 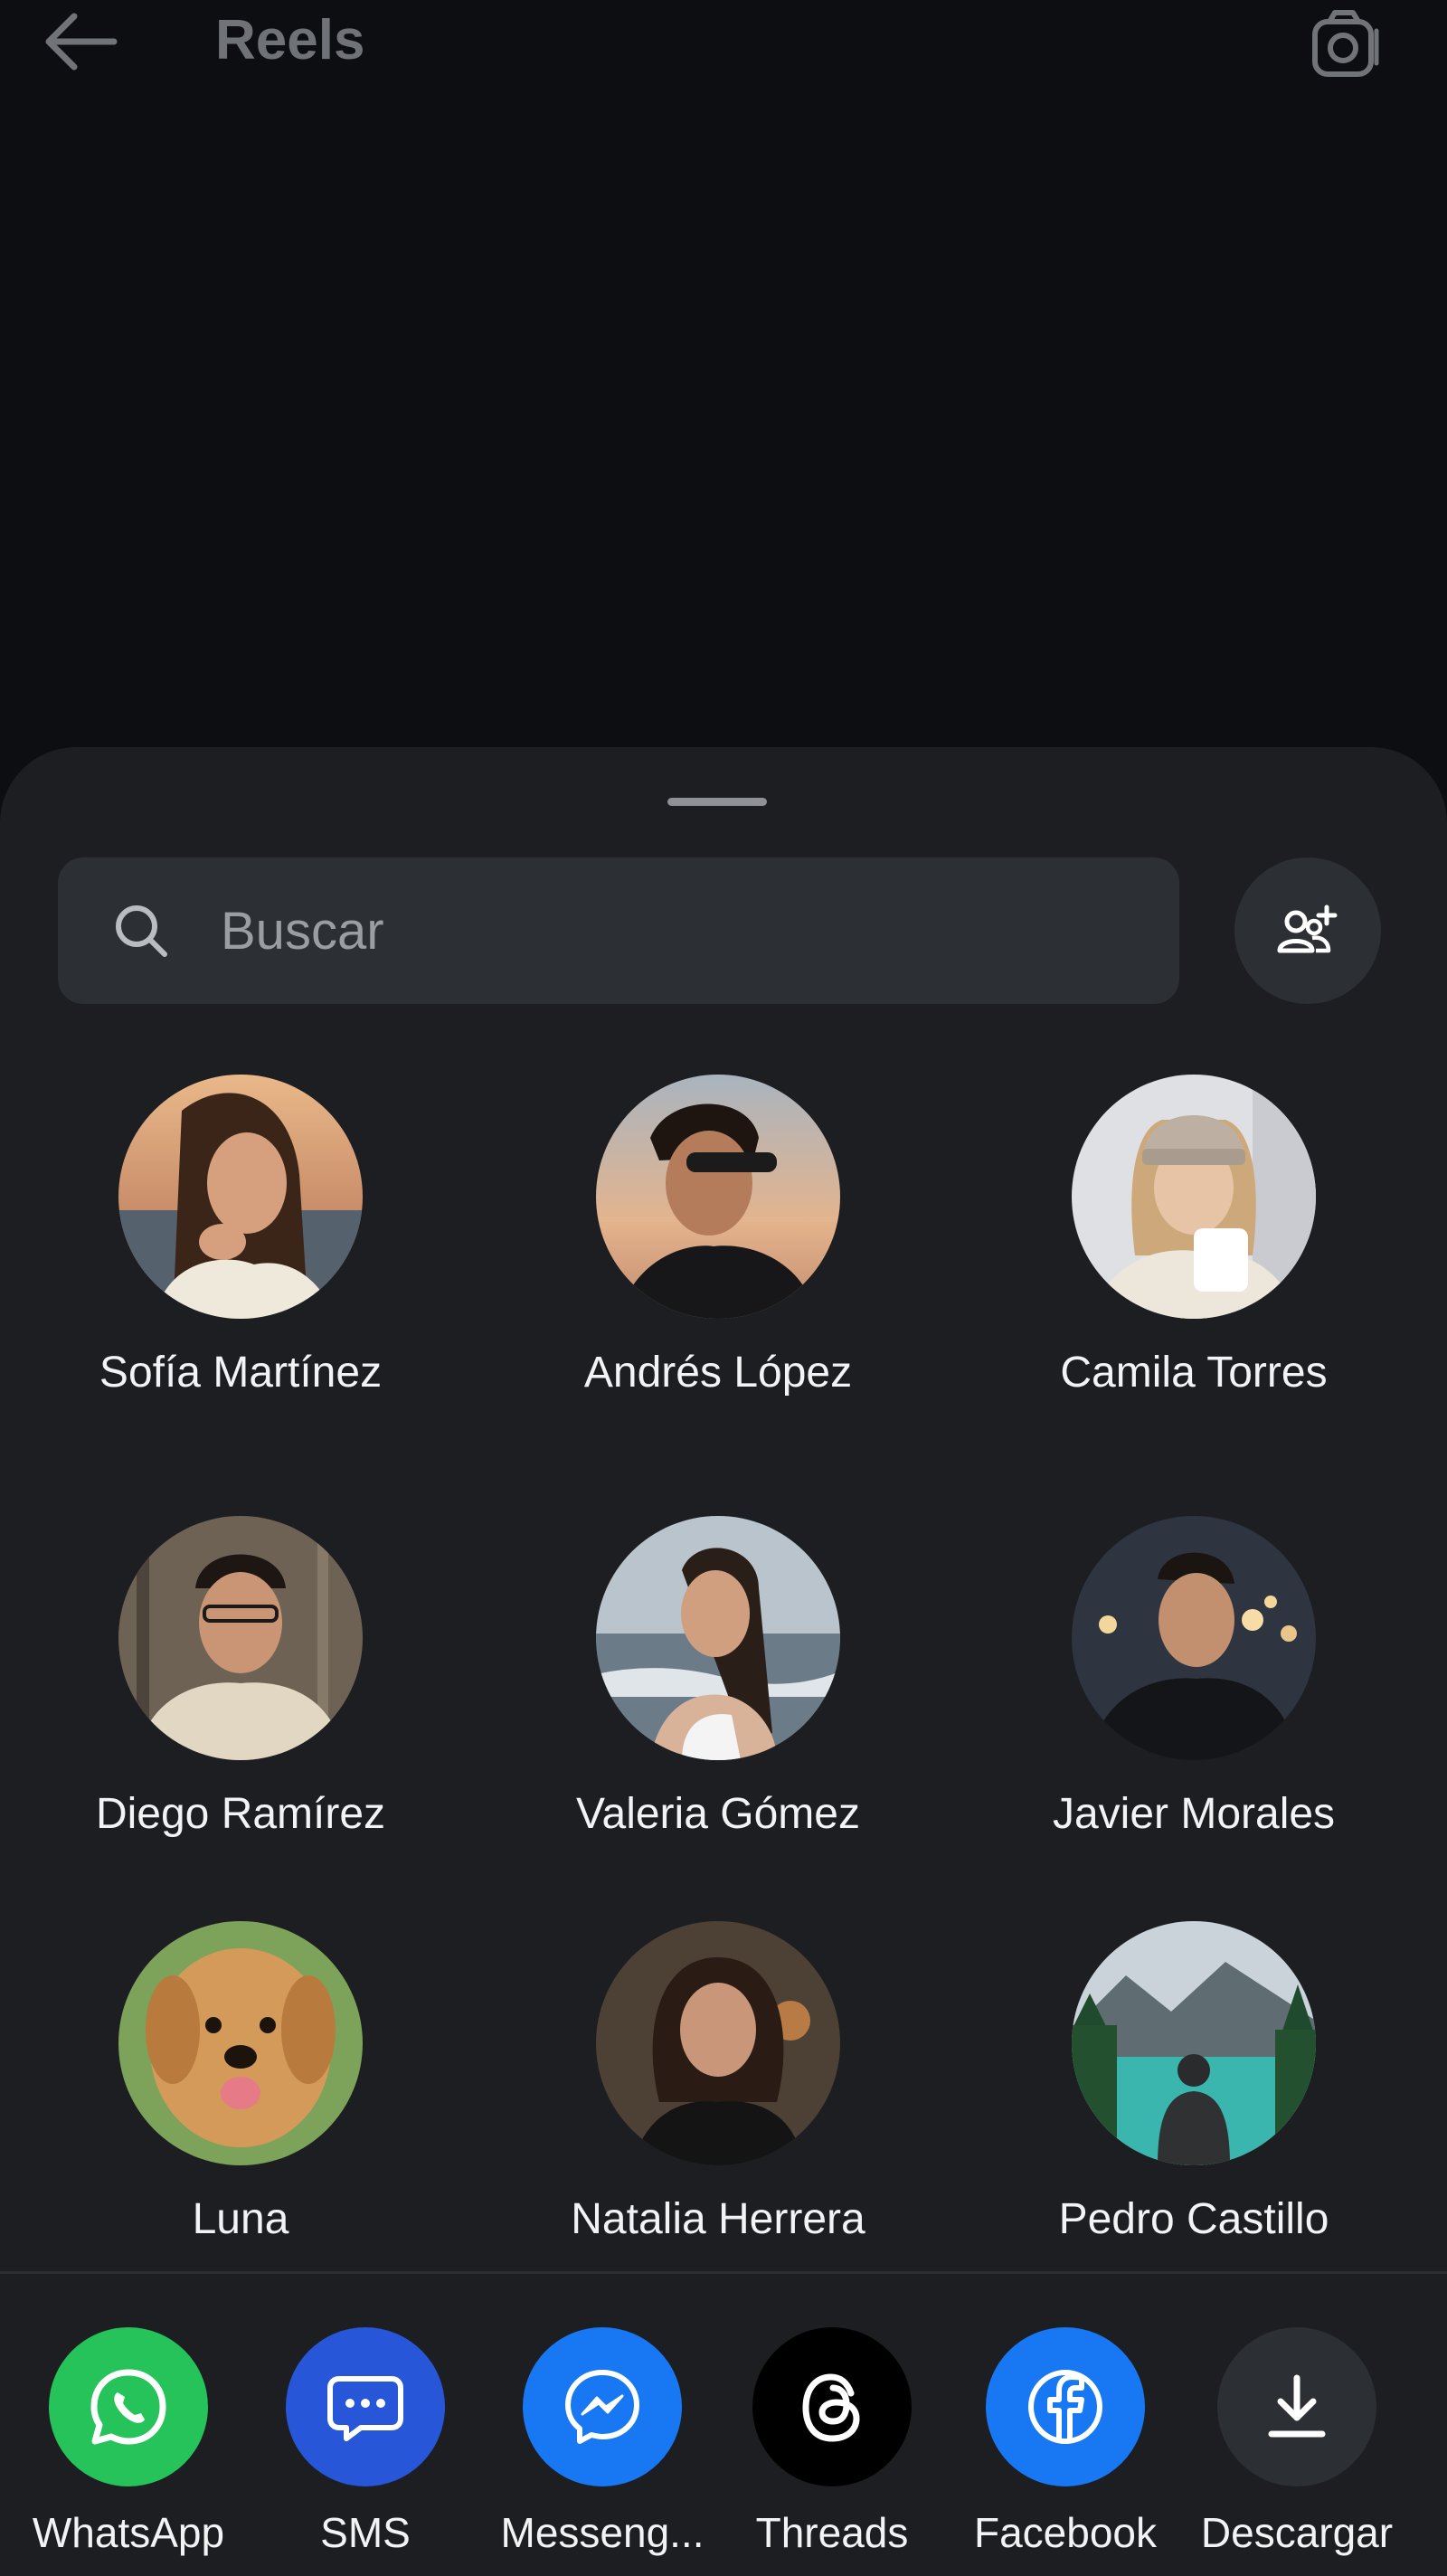 I want to click on contact-item: Valeria Gómez, so click(x=718, y=1697).